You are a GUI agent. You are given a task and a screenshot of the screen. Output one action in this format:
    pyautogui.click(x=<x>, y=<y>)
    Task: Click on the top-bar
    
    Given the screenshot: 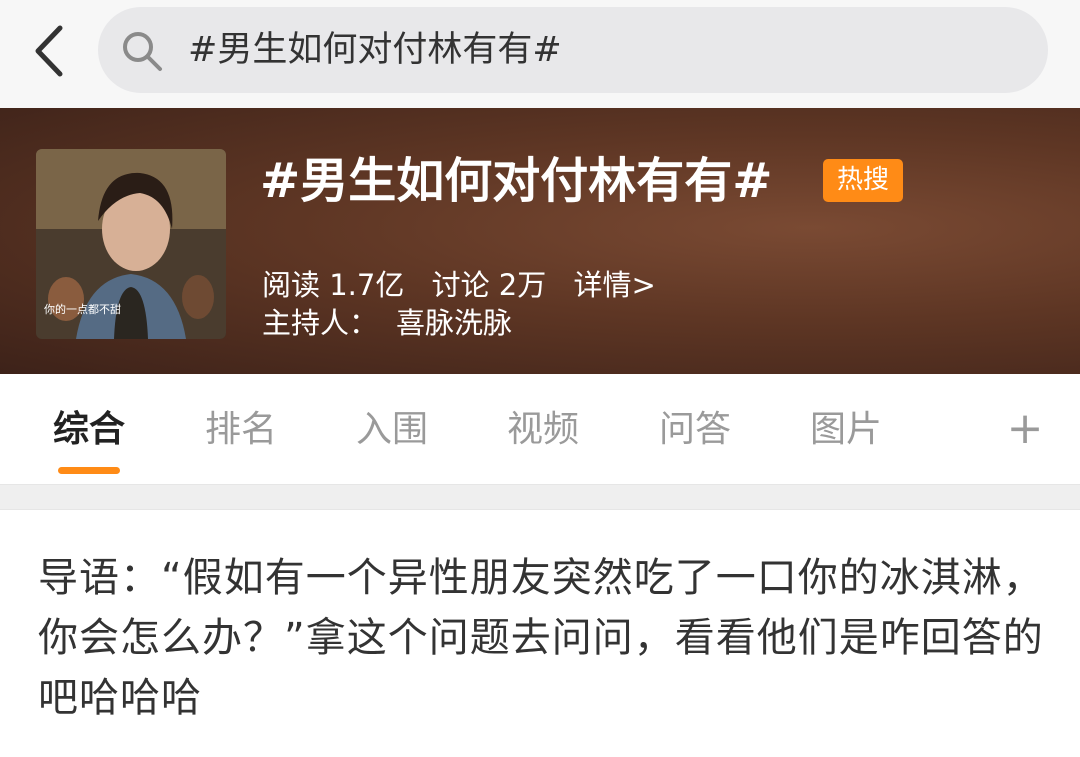 What is the action you would take?
    pyautogui.click(x=540, y=54)
    